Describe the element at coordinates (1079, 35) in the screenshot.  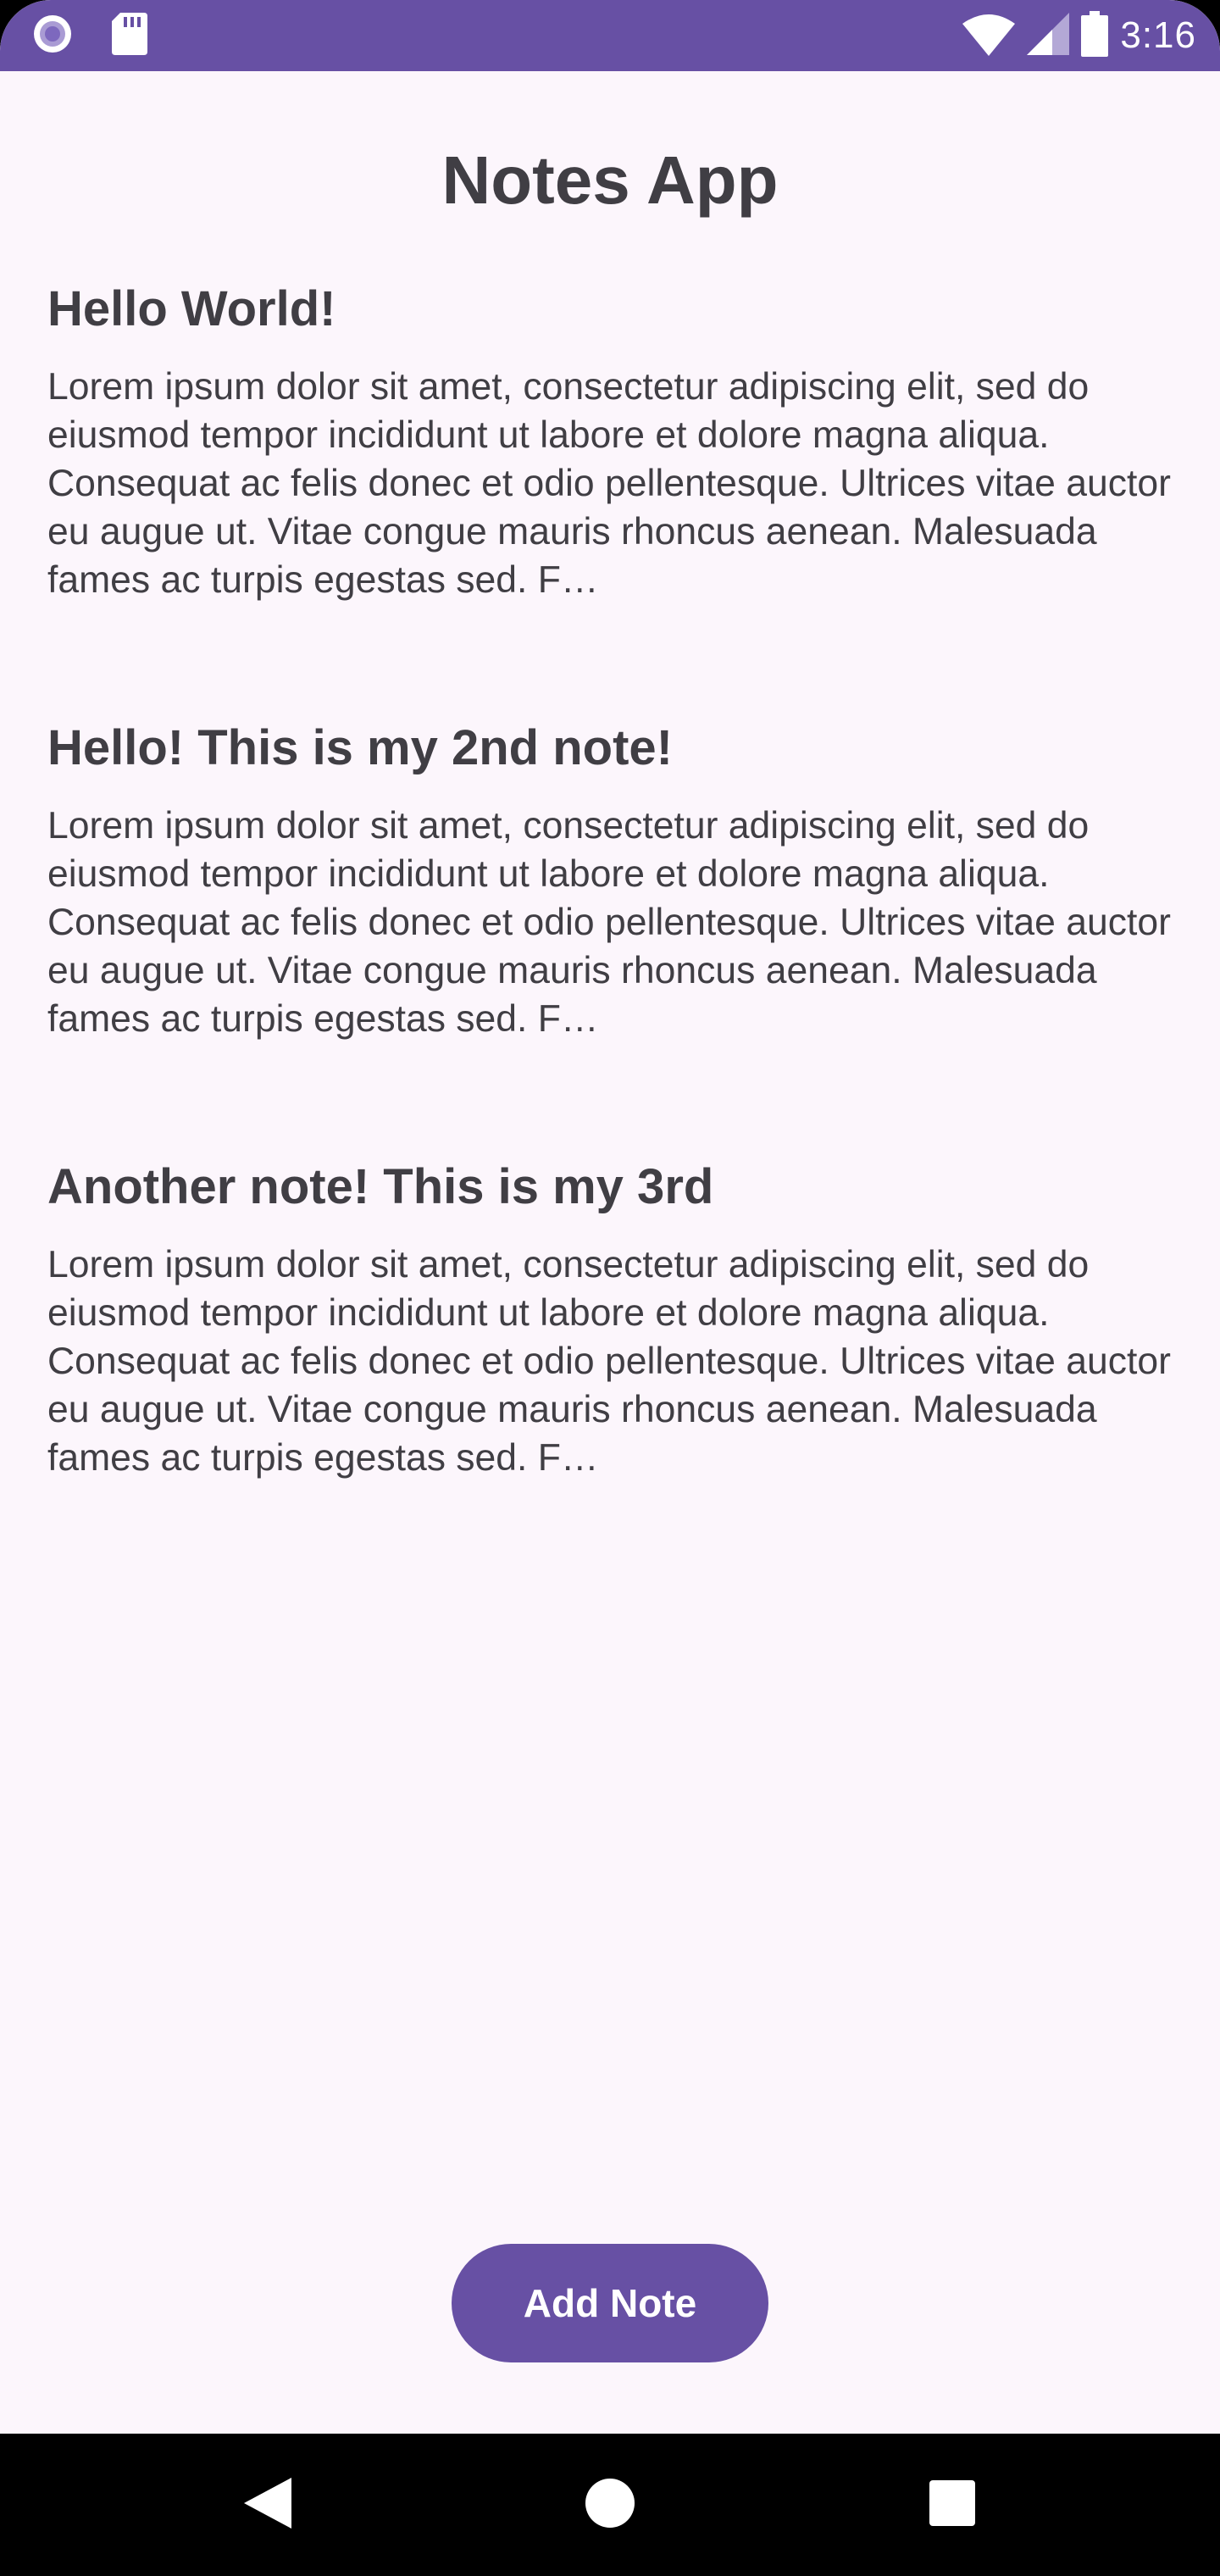
I see `status-right-icons: 3:16` at that location.